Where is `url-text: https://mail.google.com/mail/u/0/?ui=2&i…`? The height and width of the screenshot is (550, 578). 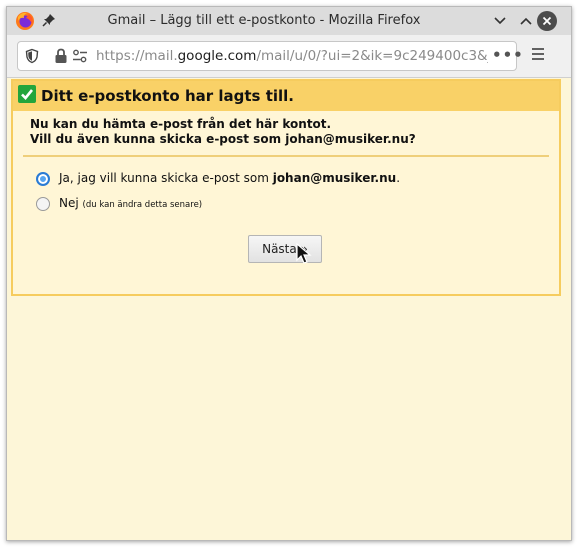 url-text: https://mail.google.com/mail/u/0/?ui=2&i… is located at coordinates (292, 56).